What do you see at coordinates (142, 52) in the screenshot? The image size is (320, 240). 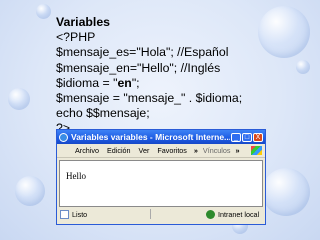 I see `code-line-mensaje-es: $mensaje_es="Hola"; //Español` at bounding box center [142, 52].